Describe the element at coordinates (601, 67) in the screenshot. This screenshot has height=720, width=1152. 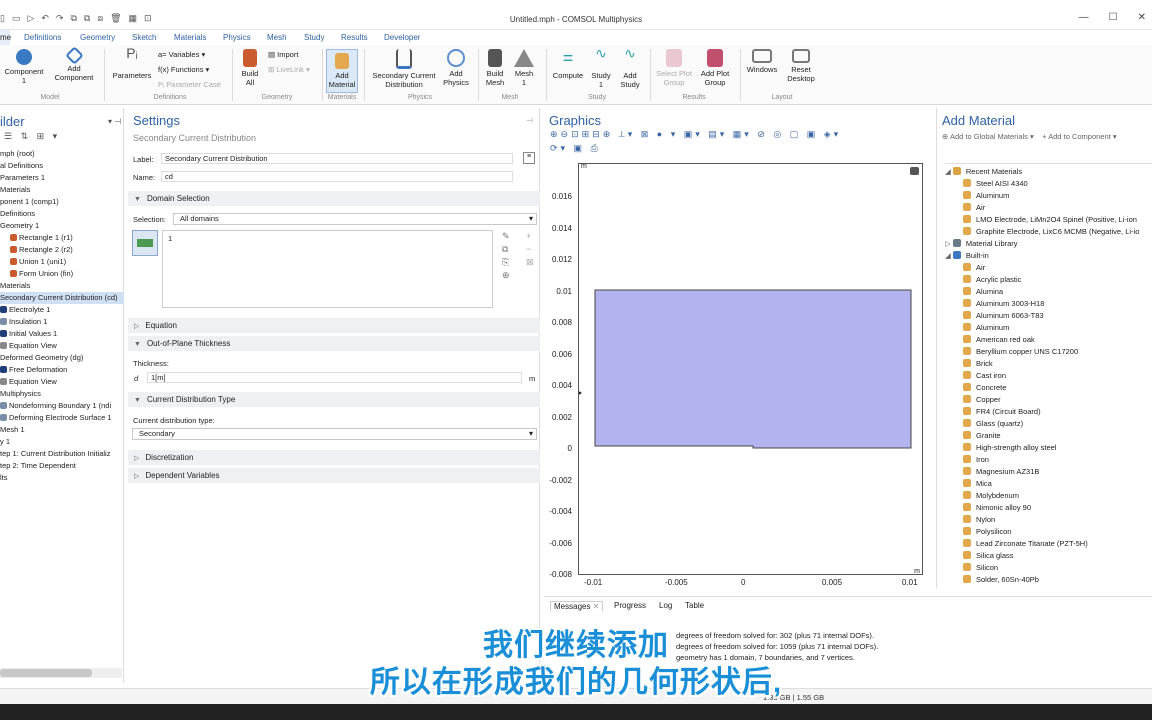
I see `study1-button: ∿ Study 1` at that location.